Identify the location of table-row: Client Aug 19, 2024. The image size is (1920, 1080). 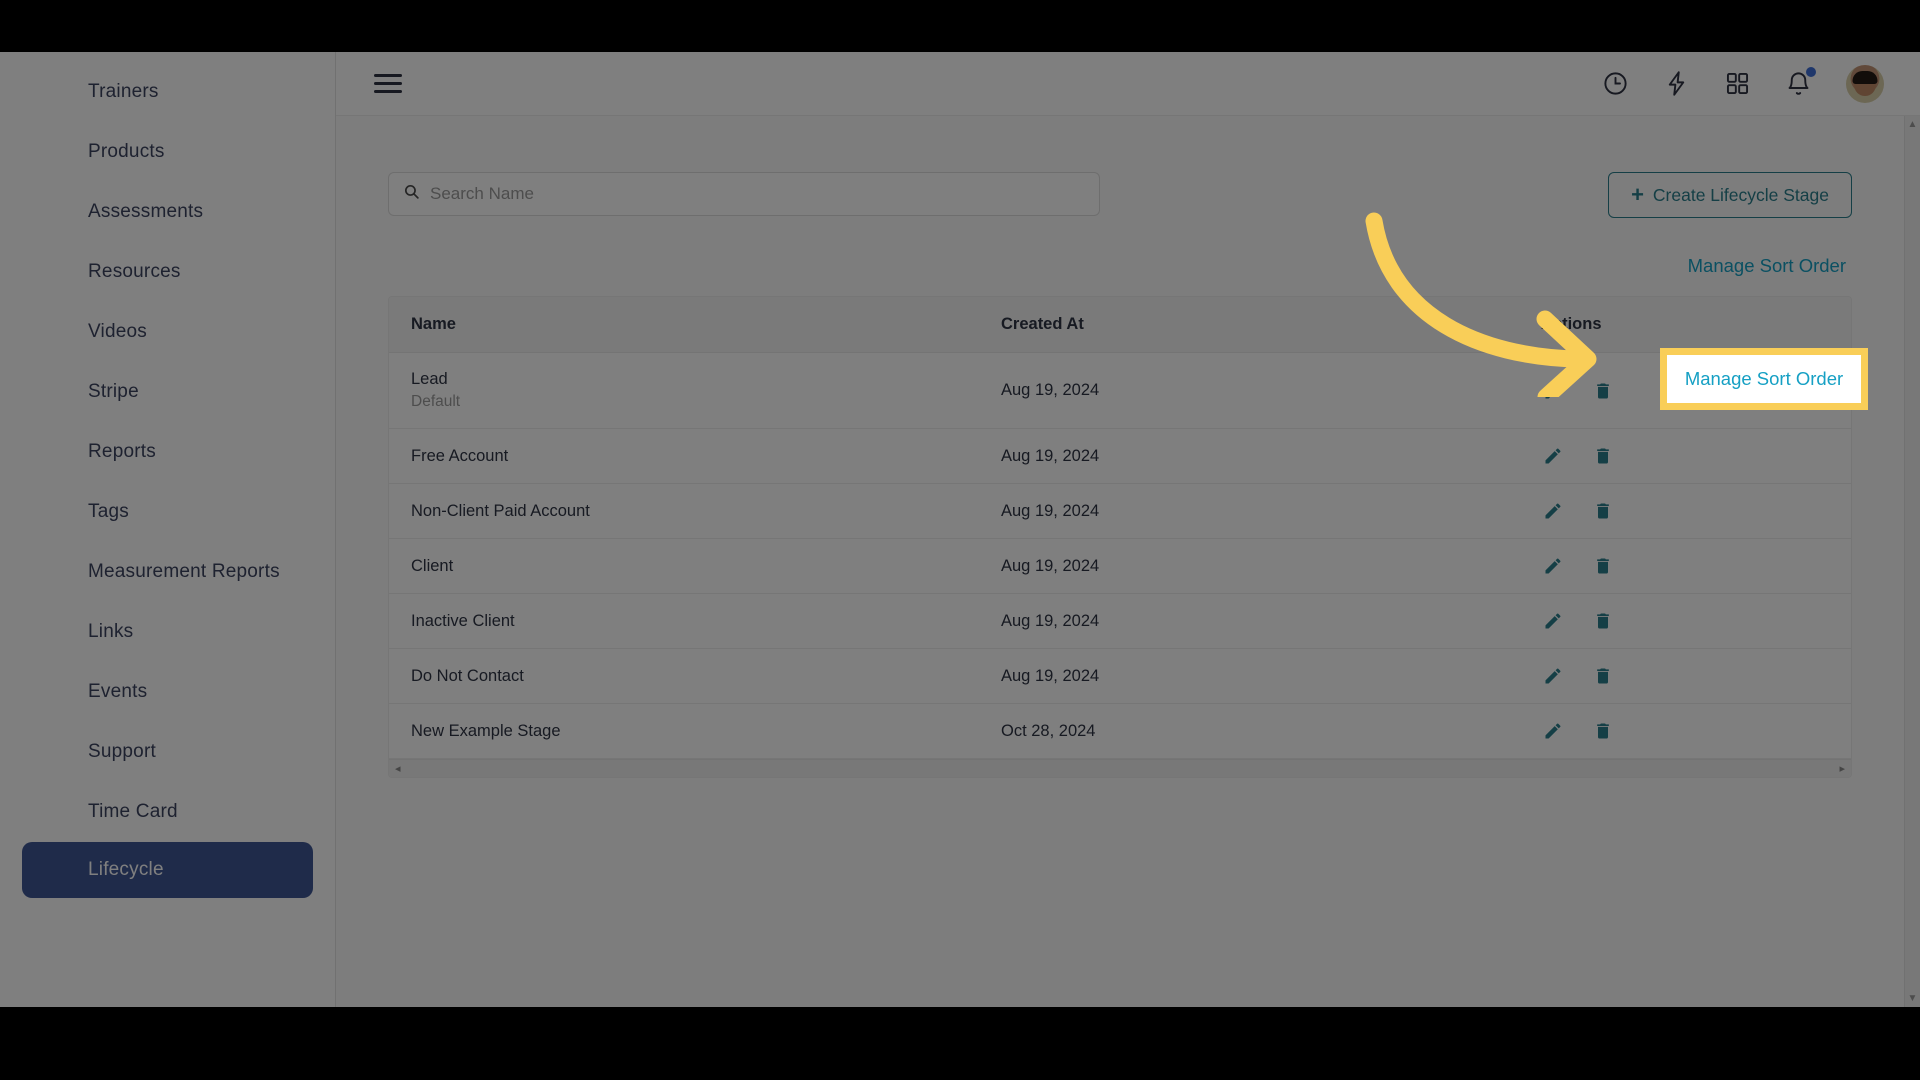
(1120, 566).